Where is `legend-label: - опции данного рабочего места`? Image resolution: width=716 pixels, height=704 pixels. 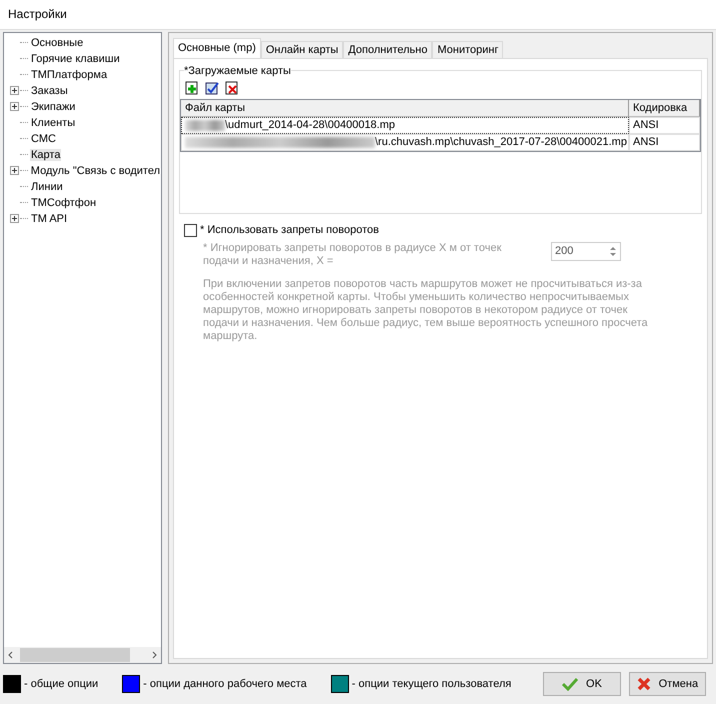 legend-label: - опции данного рабочего места is located at coordinates (225, 684).